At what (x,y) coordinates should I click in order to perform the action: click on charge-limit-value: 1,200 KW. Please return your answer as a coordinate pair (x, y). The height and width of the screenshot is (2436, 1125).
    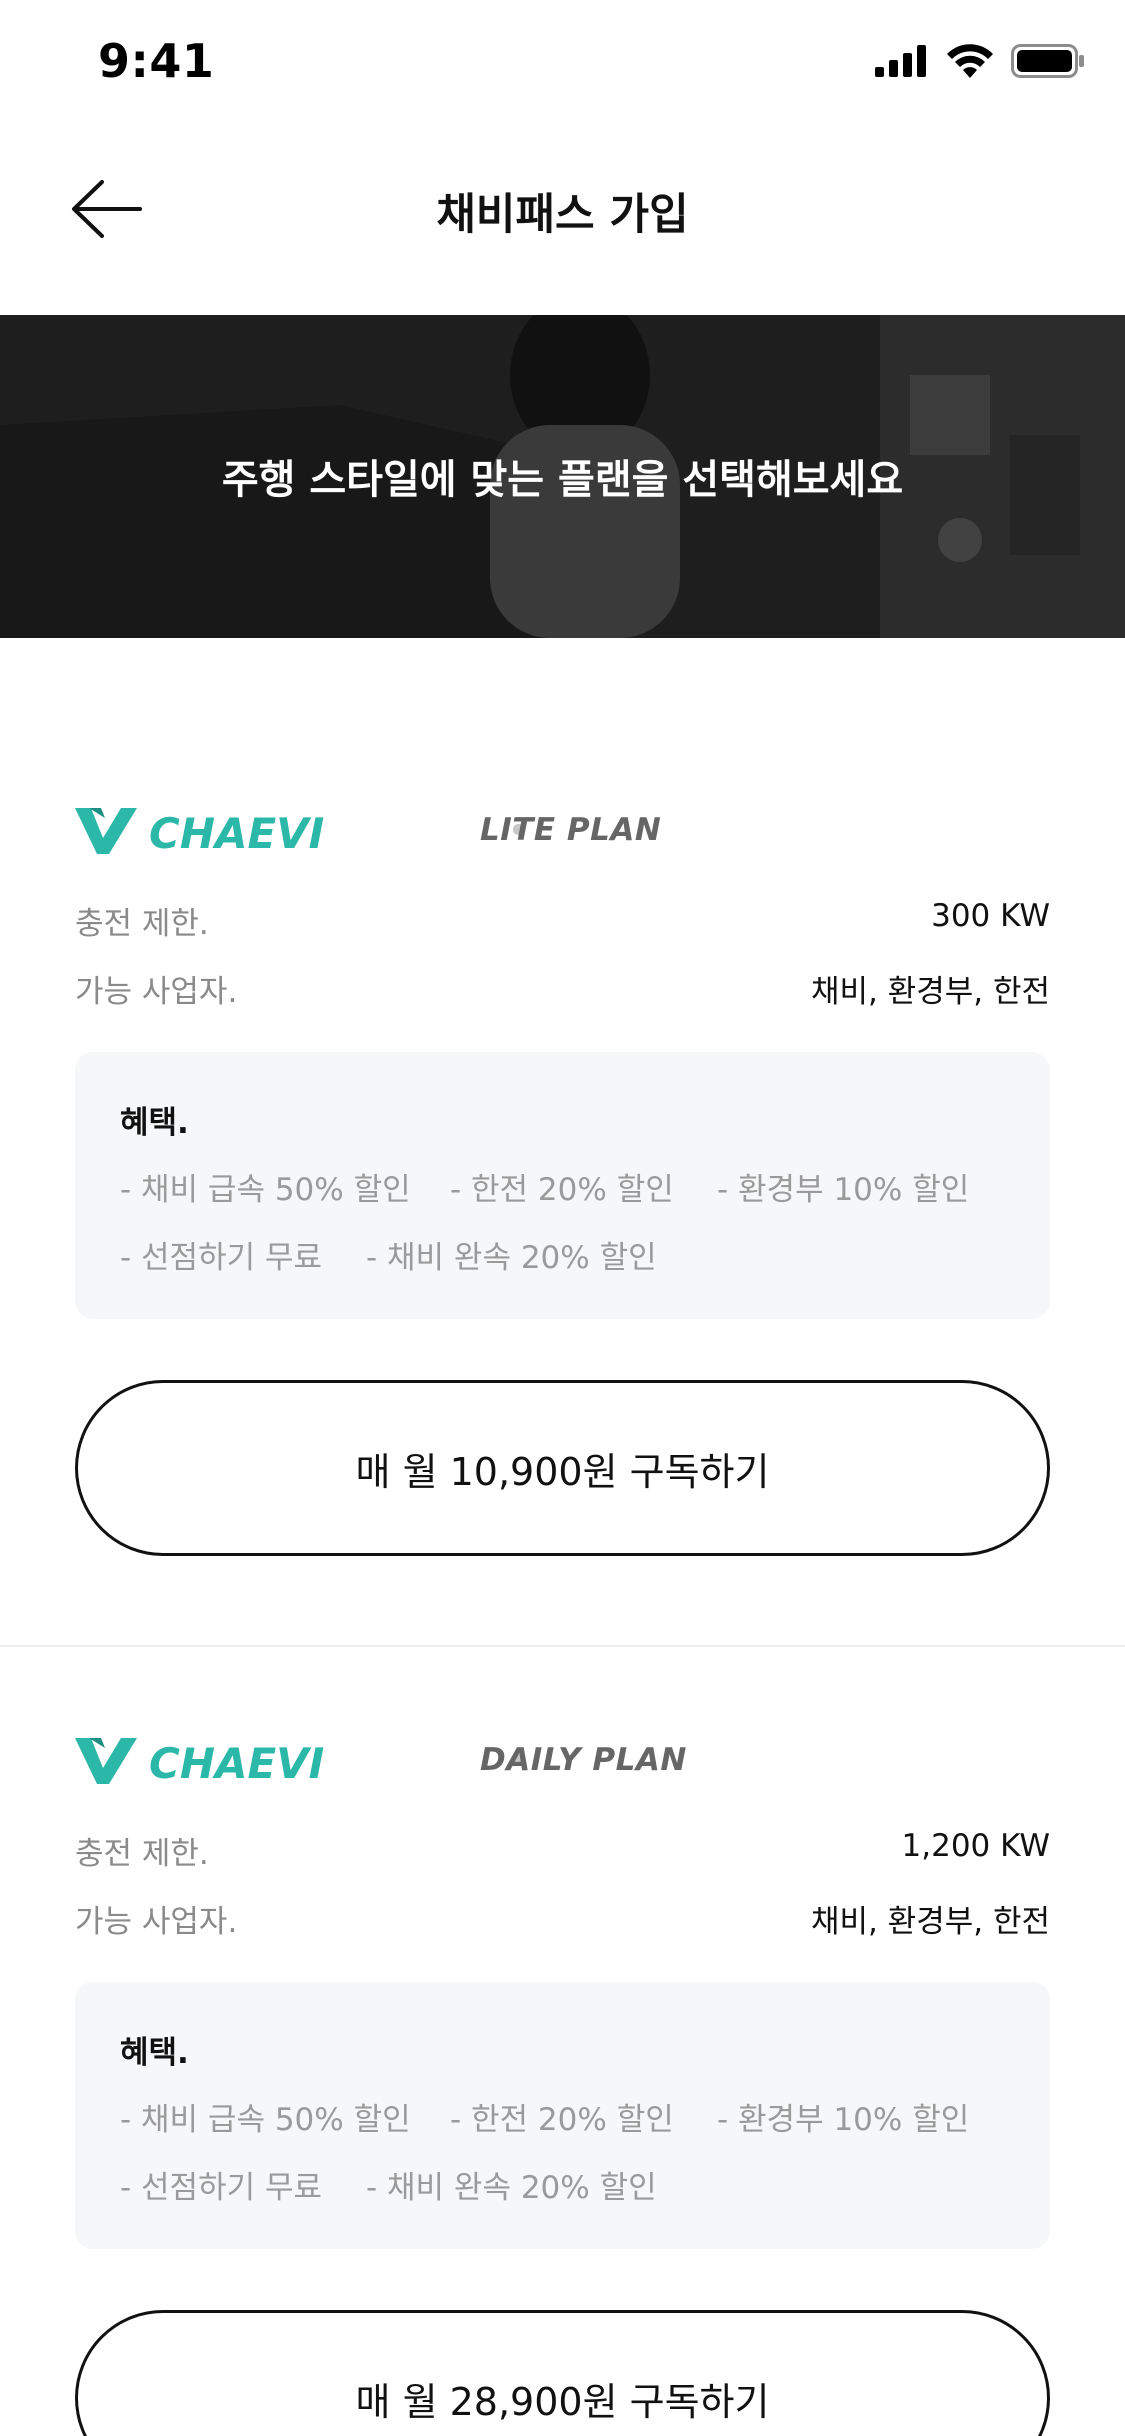
    Looking at the image, I should click on (975, 1846).